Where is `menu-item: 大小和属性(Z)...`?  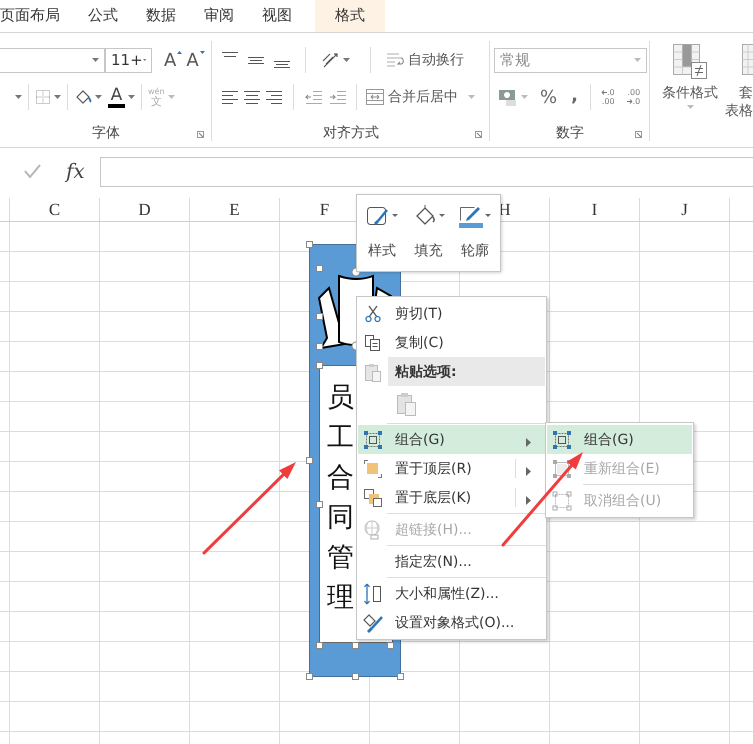 menu-item: 大小和属性(Z)... is located at coordinates (451, 593).